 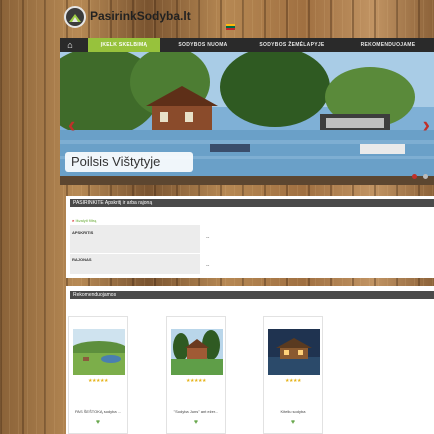 I want to click on property-card: ★★★★ Kiteliu sodyba ♥, so click(x=293, y=375).